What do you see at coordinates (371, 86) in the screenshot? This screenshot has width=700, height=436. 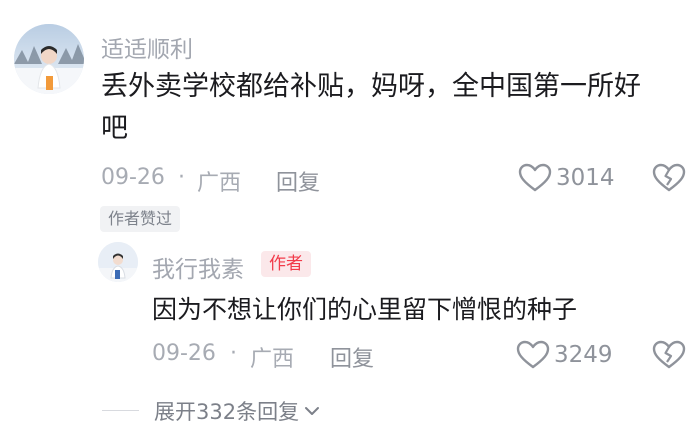 I see `comment-text-line1: 丢外卖学校都给补贴，妈呀，全中国第一所好` at bounding box center [371, 86].